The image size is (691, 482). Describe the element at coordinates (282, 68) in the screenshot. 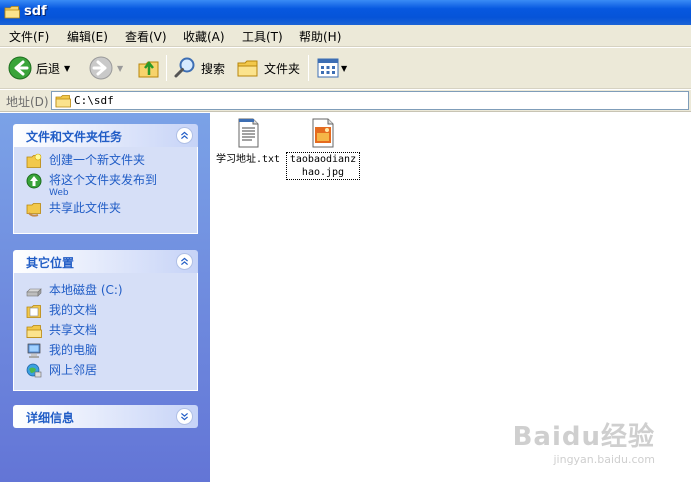

I see `folders-label: 文件夹` at that location.